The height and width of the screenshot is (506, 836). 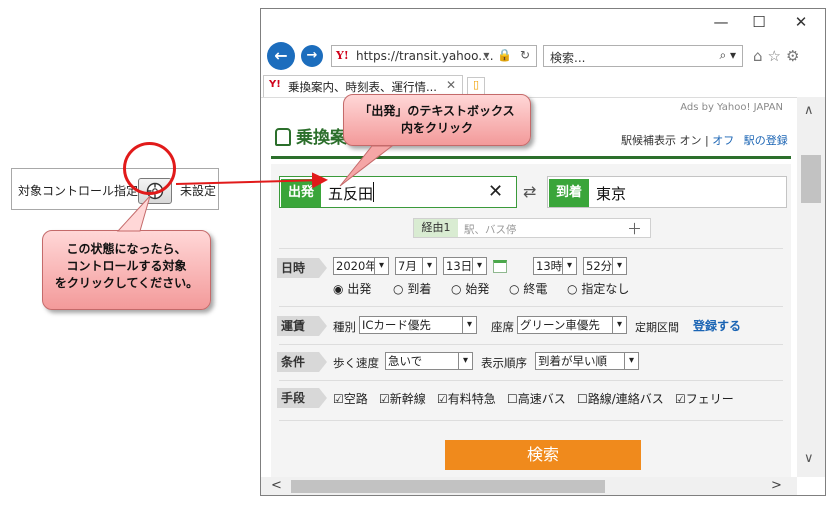 What do you see at coordinates (572, 325) in the screenshot?
I see `seat-select: グリーン車優先` at bounding box center [572, 325].